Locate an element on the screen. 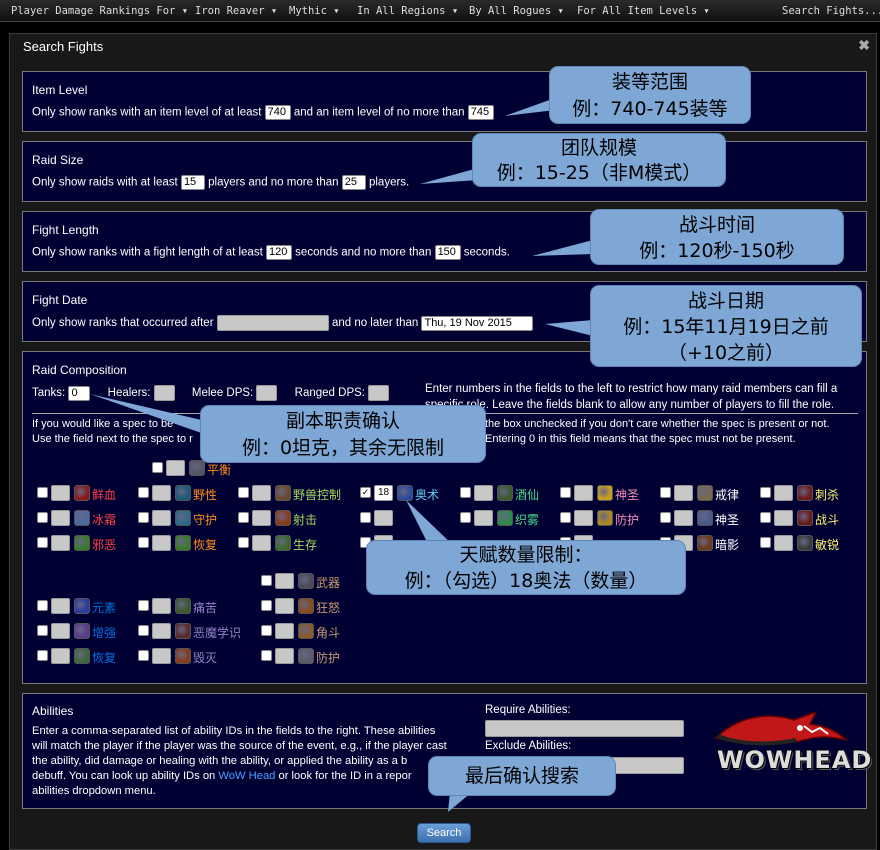  callout-spec-limit: 天赋数量限制： 例：（勾选）18奥法（数量） is located at coordinates (526, 567).